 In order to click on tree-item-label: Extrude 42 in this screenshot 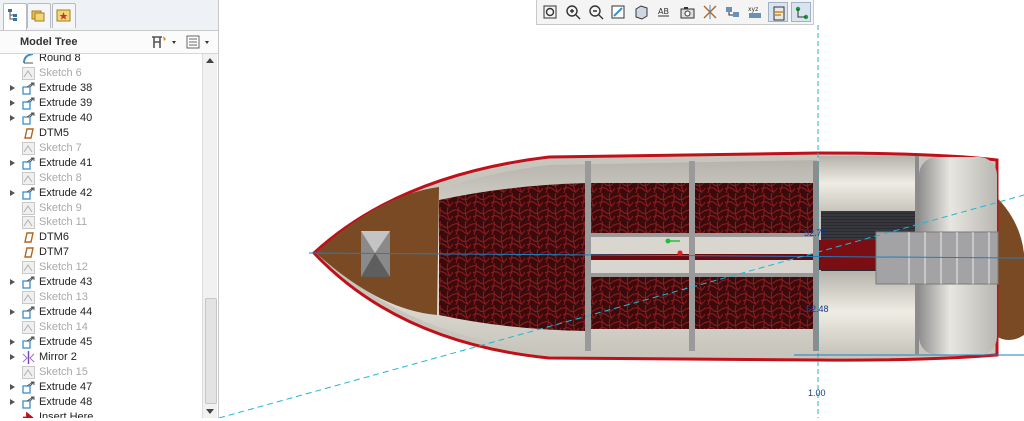, I will do `click(66, 192)`.